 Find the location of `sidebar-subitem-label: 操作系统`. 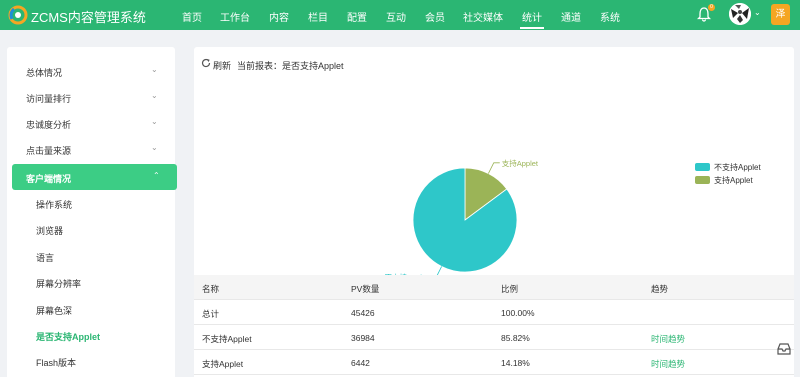

sidebar-subitem-label: 操作系统 is located at coordinates (54, 205).